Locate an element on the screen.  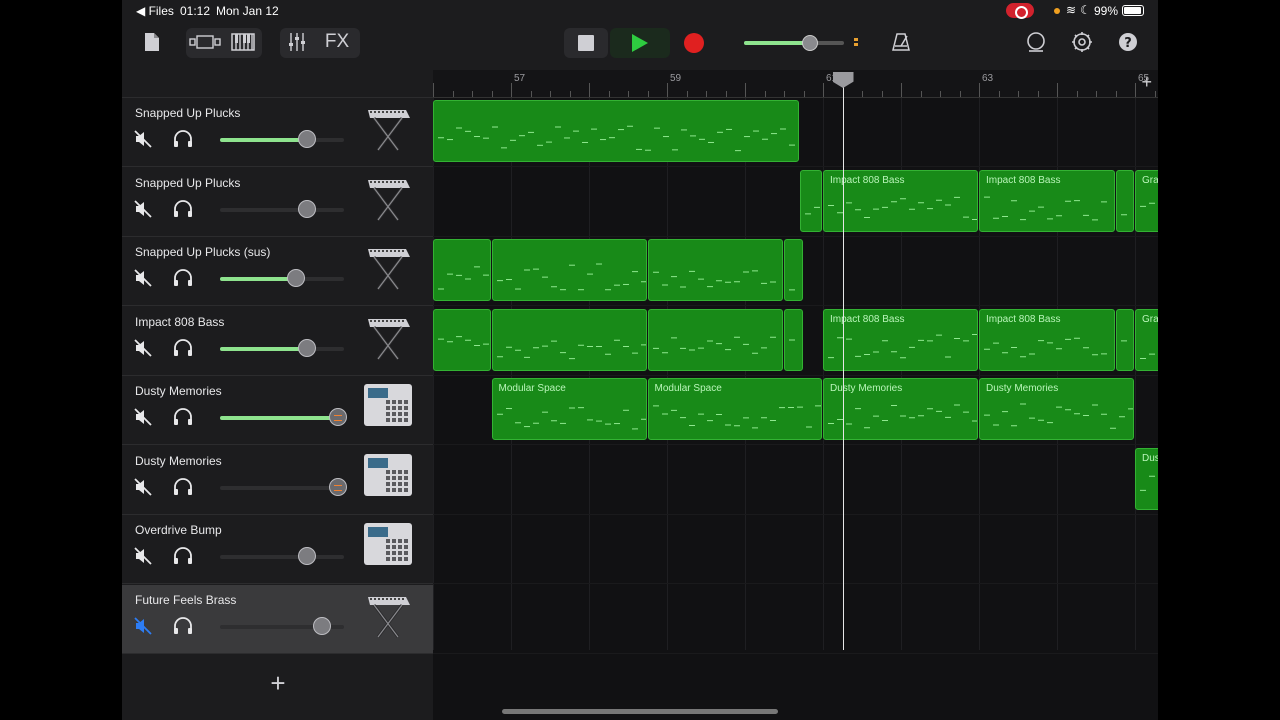
mixer-icon is located at coordinates (297, 42).